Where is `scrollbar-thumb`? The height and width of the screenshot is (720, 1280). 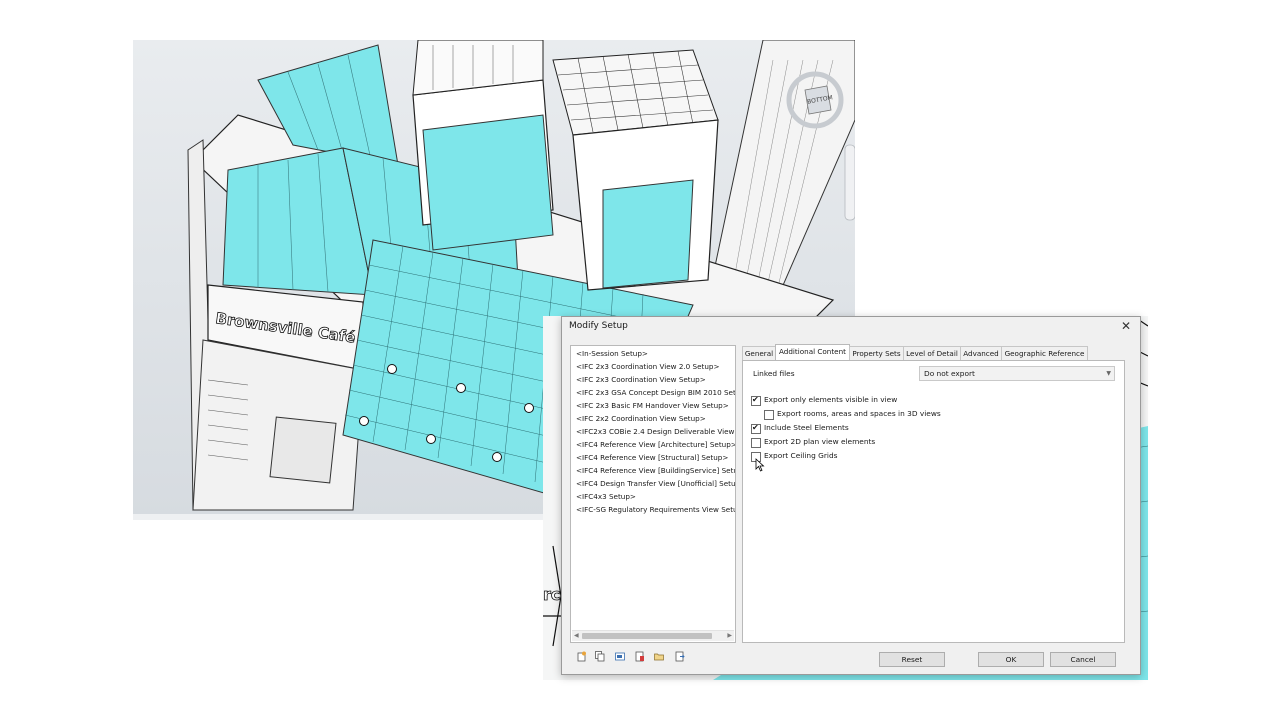 scrollbar-thumb is located at coordinates (647, 636).